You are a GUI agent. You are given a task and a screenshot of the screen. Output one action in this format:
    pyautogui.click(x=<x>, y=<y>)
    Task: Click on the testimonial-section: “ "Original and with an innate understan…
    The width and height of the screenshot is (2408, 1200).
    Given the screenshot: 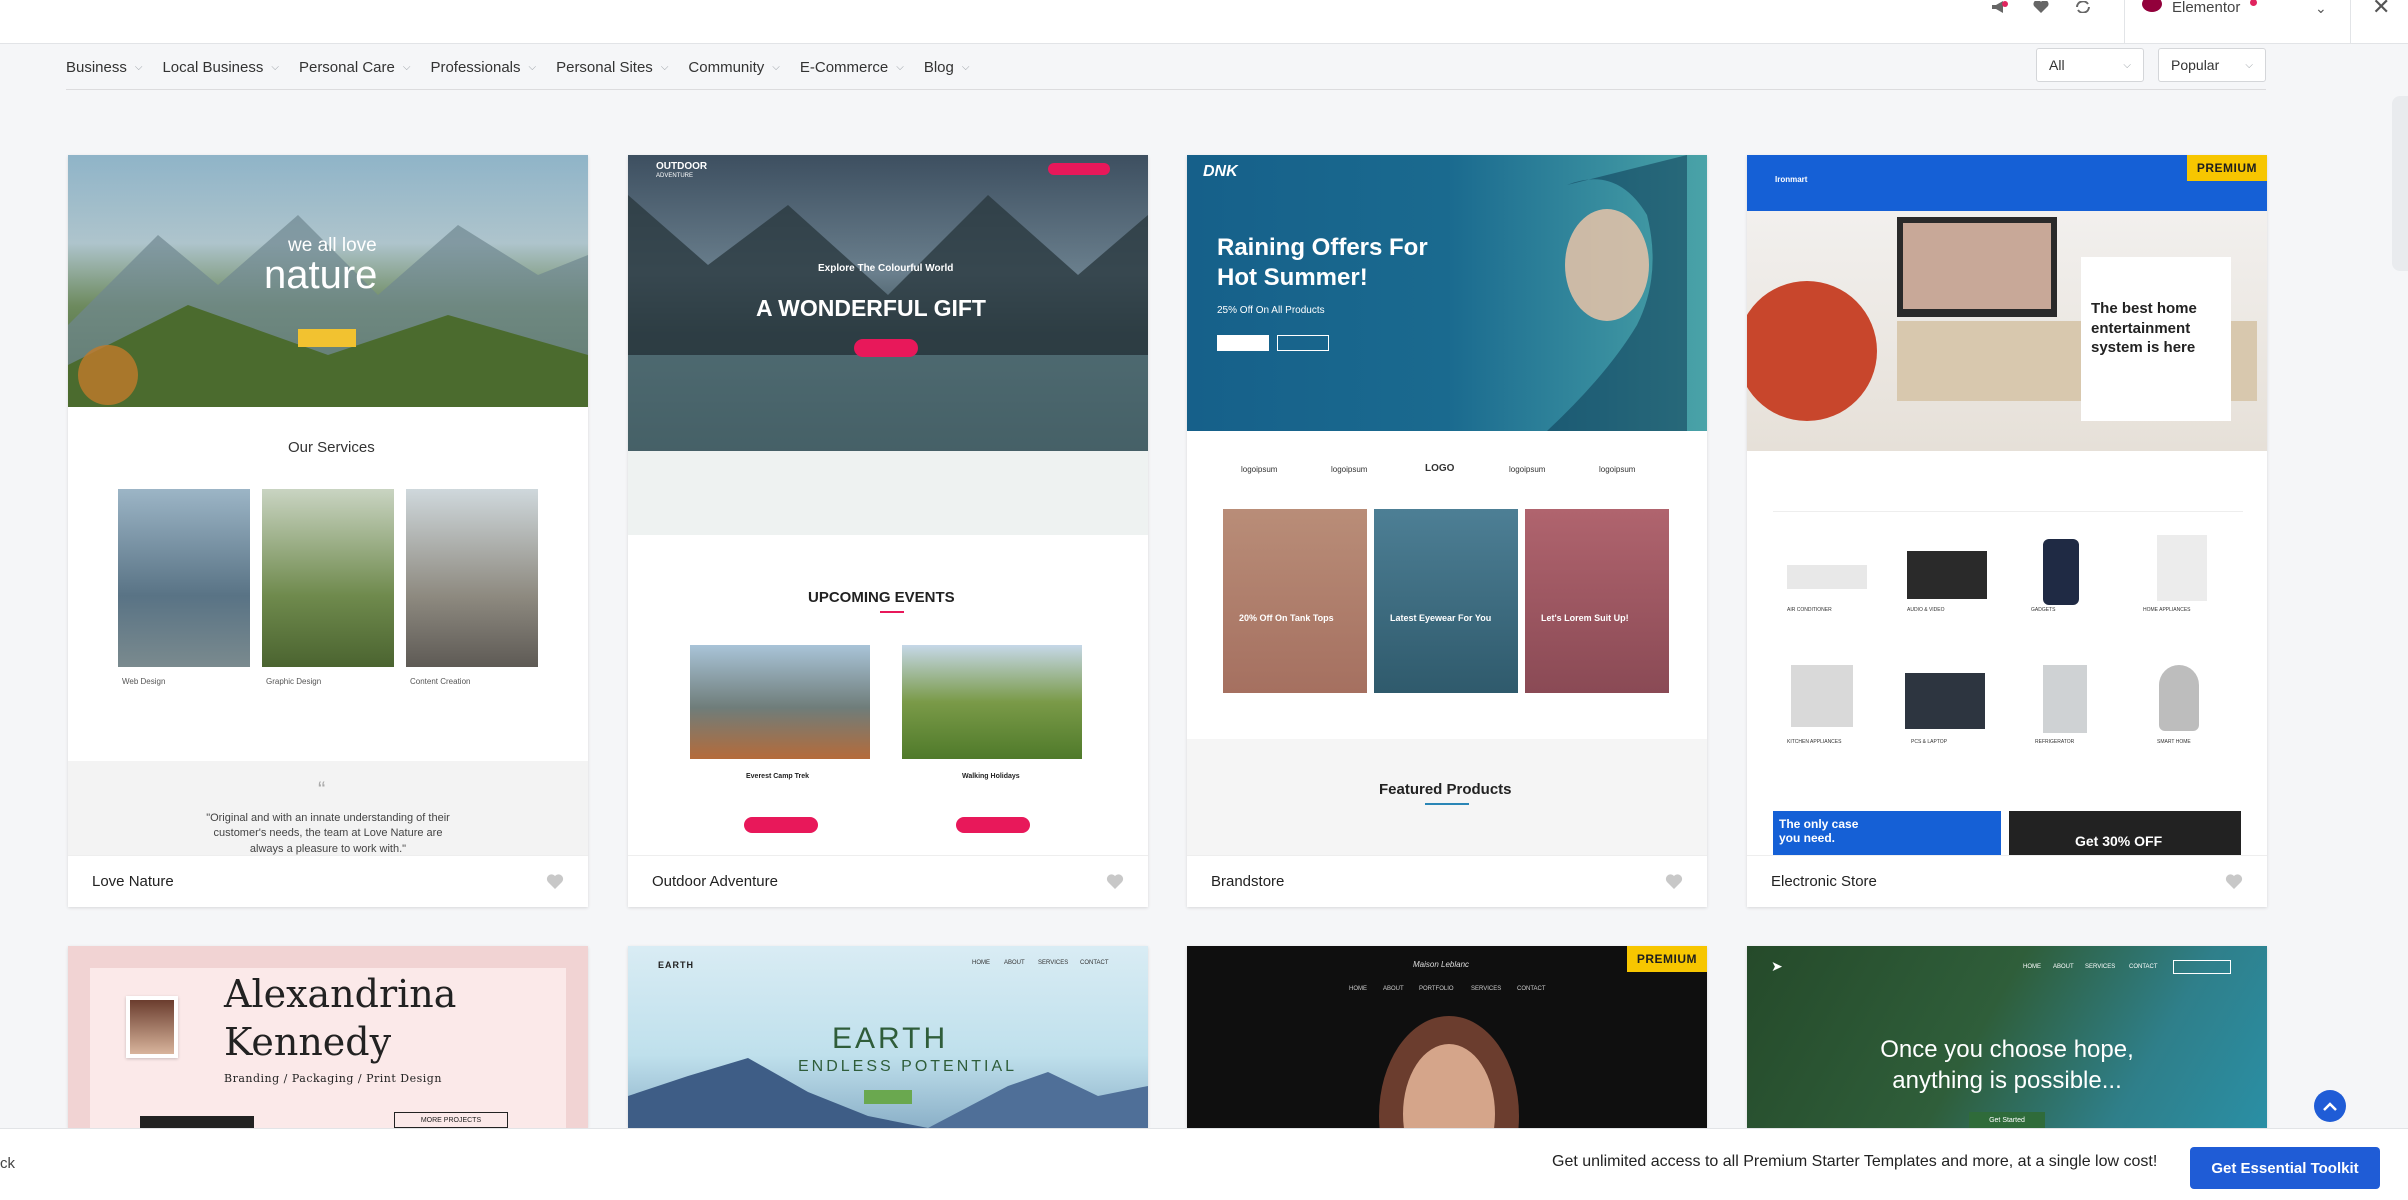 What is the action you would take?
    pyautogui.click(x=328, y=808)
    